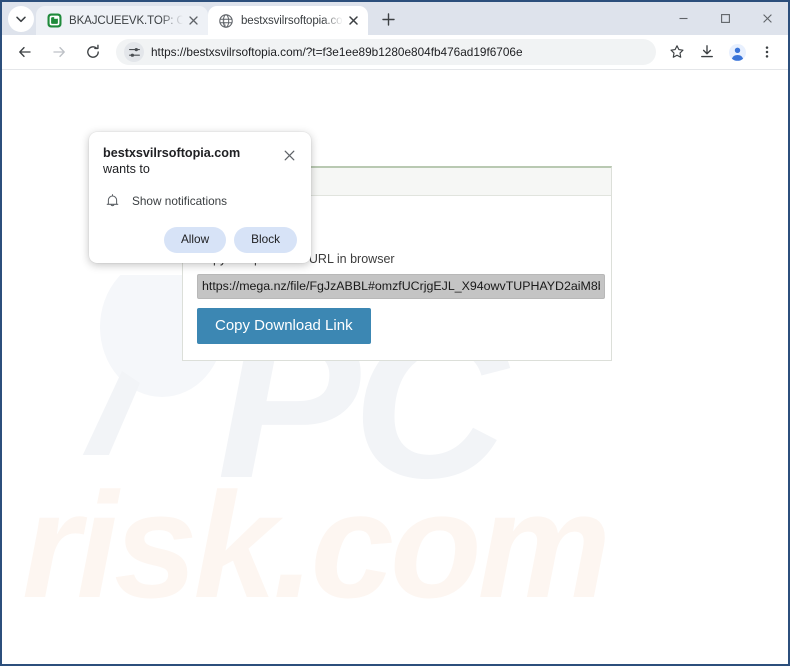 This screenshot has height=666, width=790. Describe the element at coordinates (126, 168) in the screenshot. I see `permission-title-suffix: wants to` at that location.